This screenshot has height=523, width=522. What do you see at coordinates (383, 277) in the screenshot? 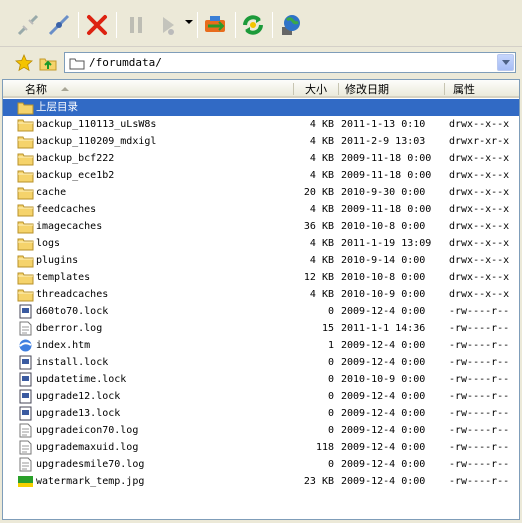
I see `file-modified-date: 2010-10-8 0:00` at bounding box center [383, 277].